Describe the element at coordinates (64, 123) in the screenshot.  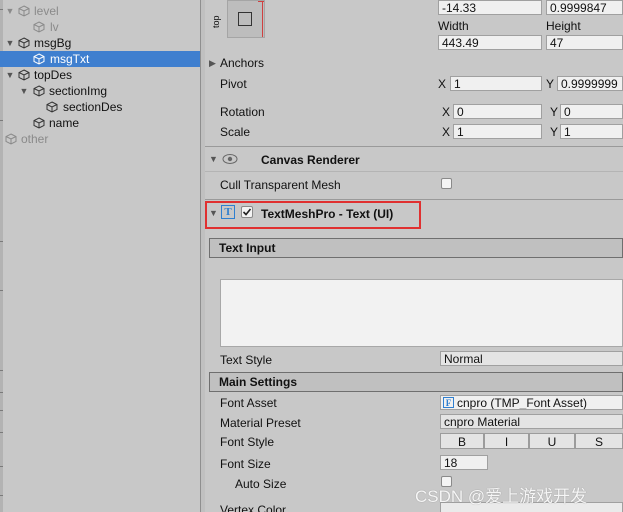
I see `hierarchy-item-label: name` at that location.